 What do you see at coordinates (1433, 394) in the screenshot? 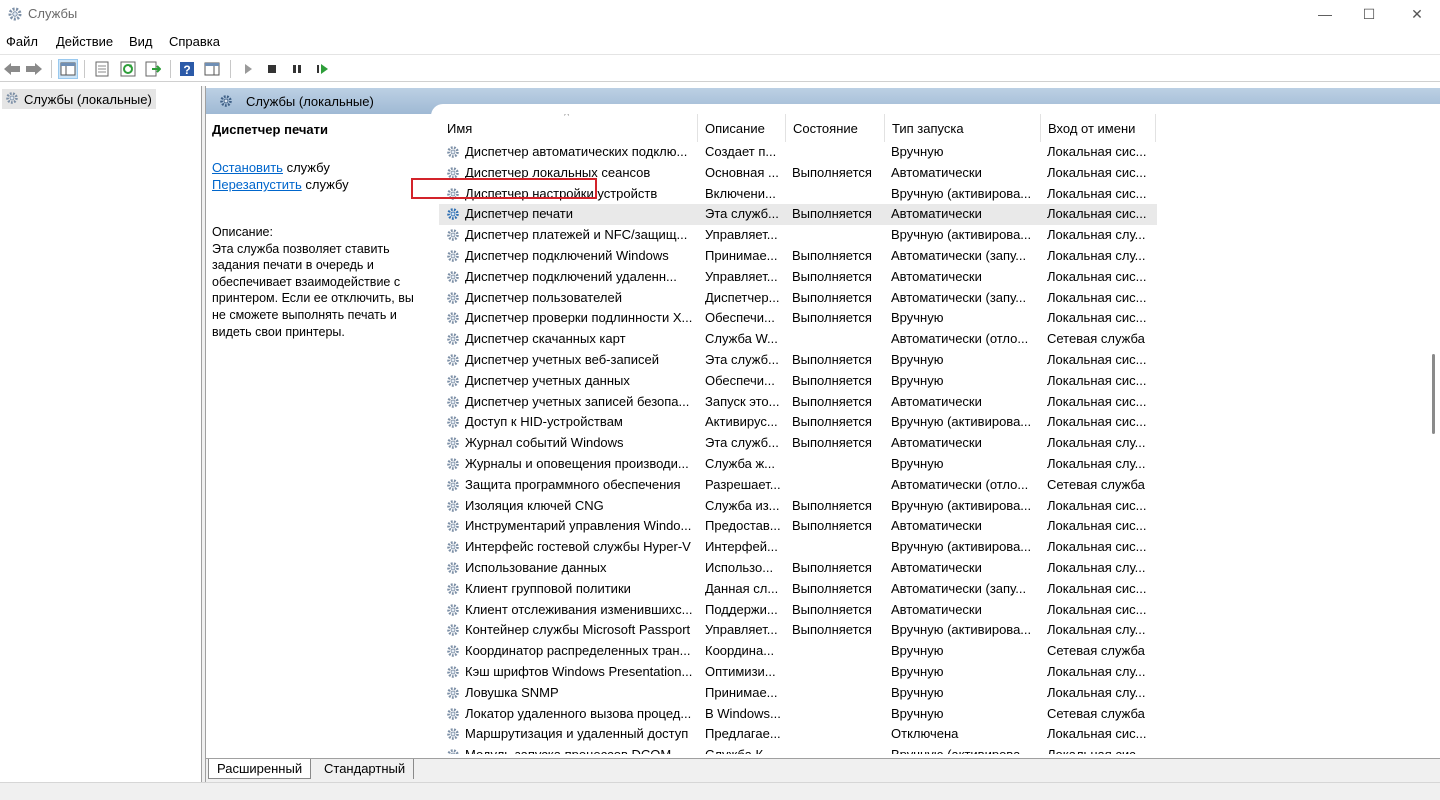
I see `scrollbar-thumb` at bounding box center [1433, 394].